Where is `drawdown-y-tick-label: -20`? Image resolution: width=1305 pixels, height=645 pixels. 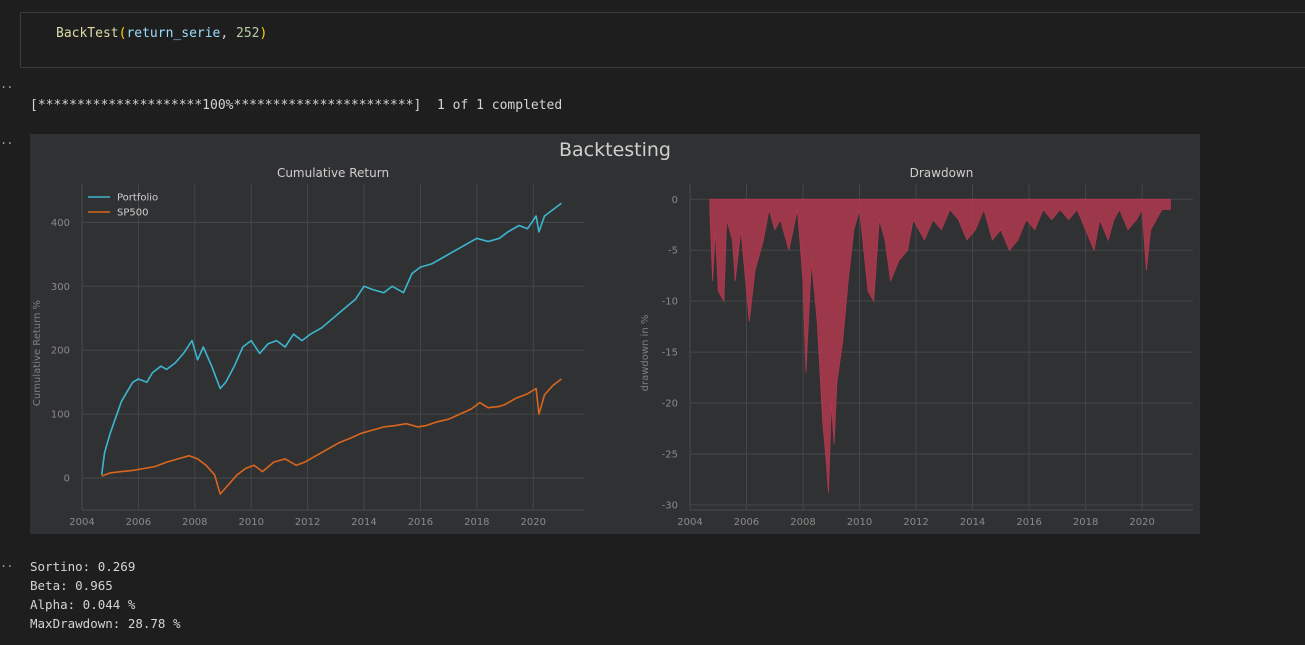 drawdown-y-tick-label: -20 is located at coordinates (670, 404).